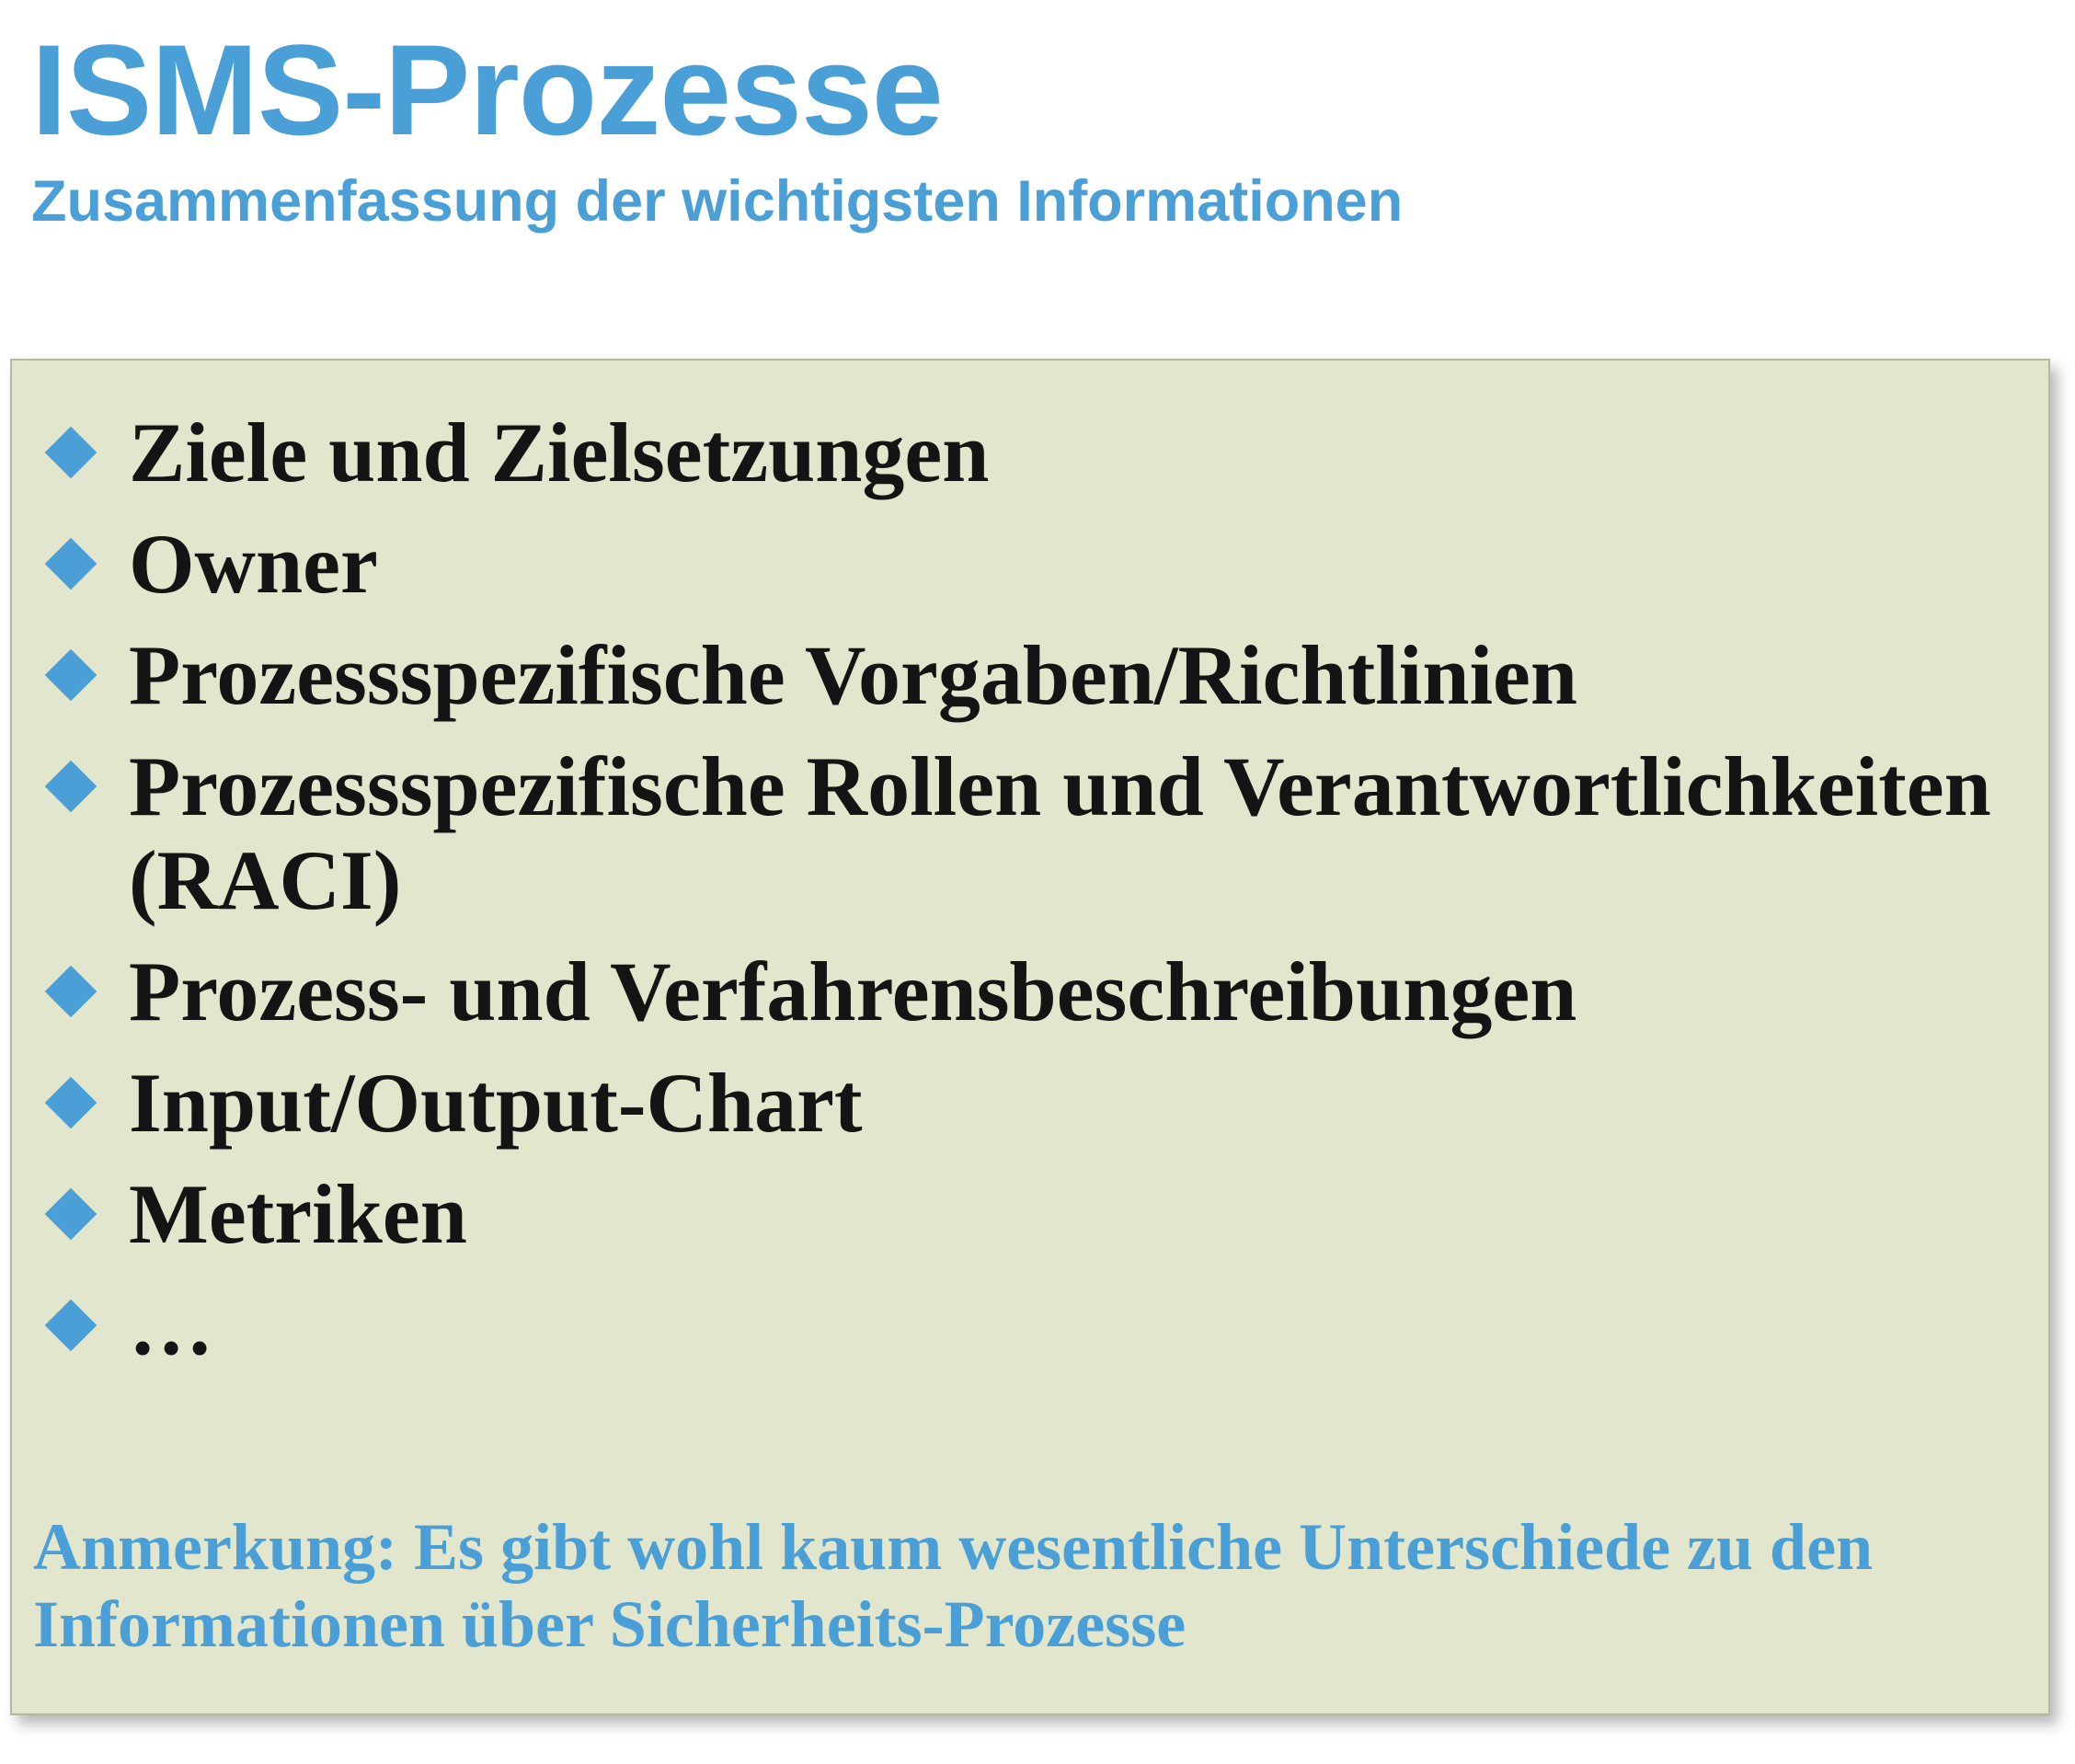  Describe the element at coordinates (853, 991) in the screenshot. I see `list-item-label: Prozess- und Verfahrensbeschreibungen` at that location.